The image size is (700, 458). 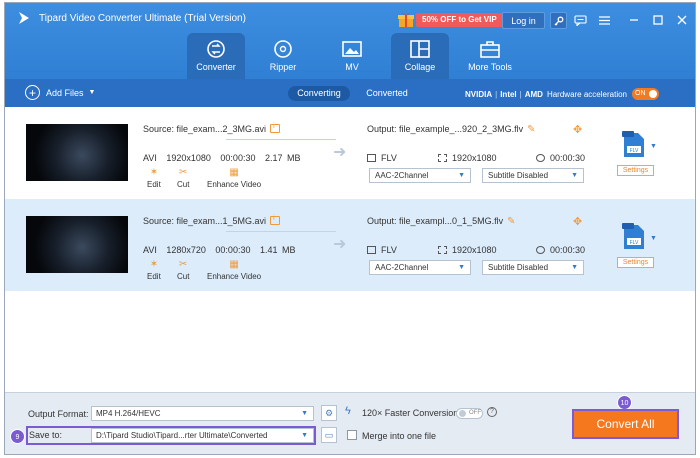 What do you see at coordinates (469, 413) in the screenshot?
I see `faster-conversion-toggle: OFF` at bounding box center [469, 413].